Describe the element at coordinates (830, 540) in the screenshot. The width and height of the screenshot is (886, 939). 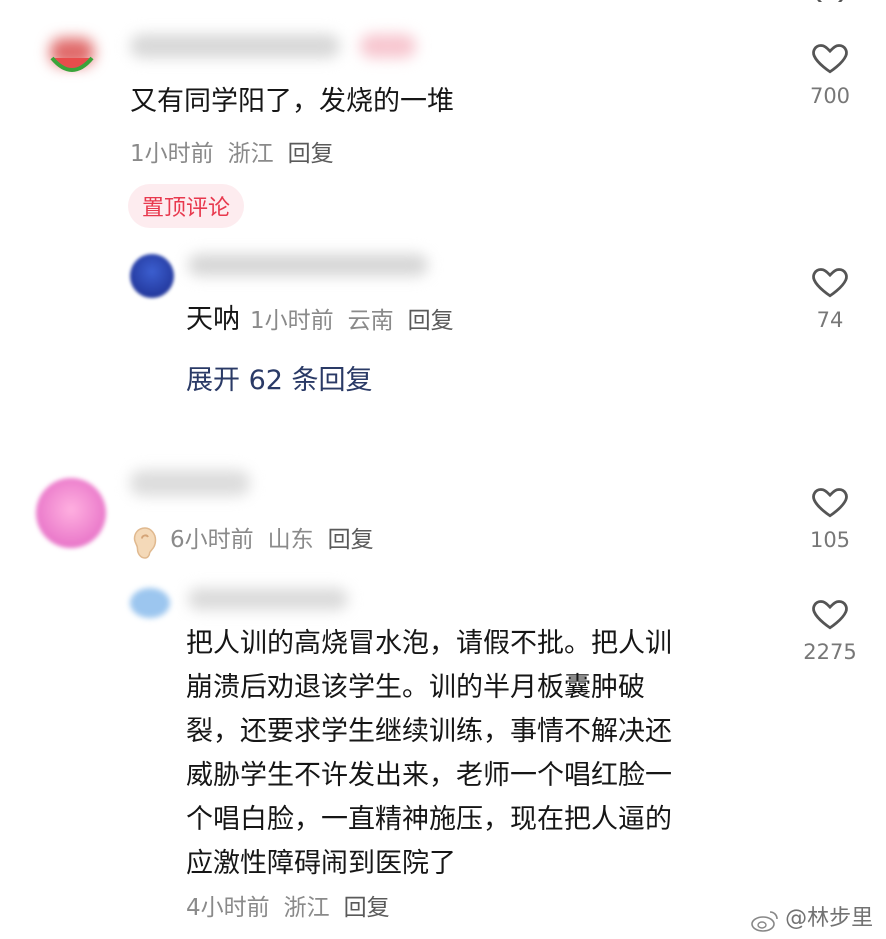
I see `like-count: 105` at that location.